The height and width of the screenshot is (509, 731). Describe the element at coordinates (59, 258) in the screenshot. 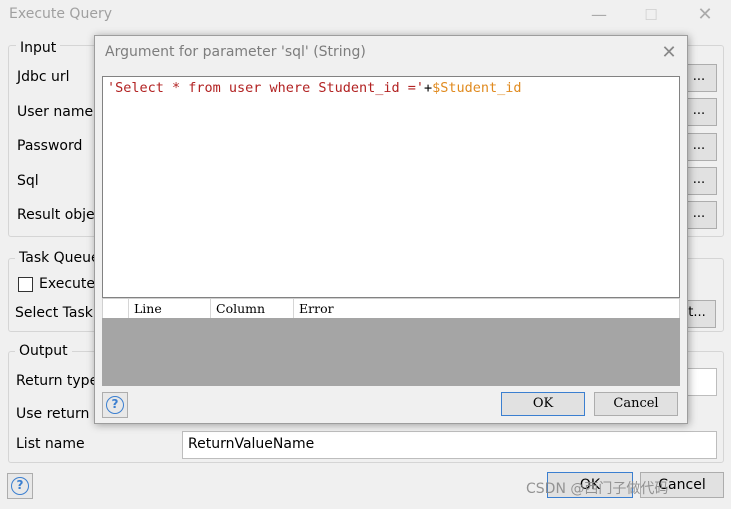

I see `task-queue-legend: Task Queue` at that location.